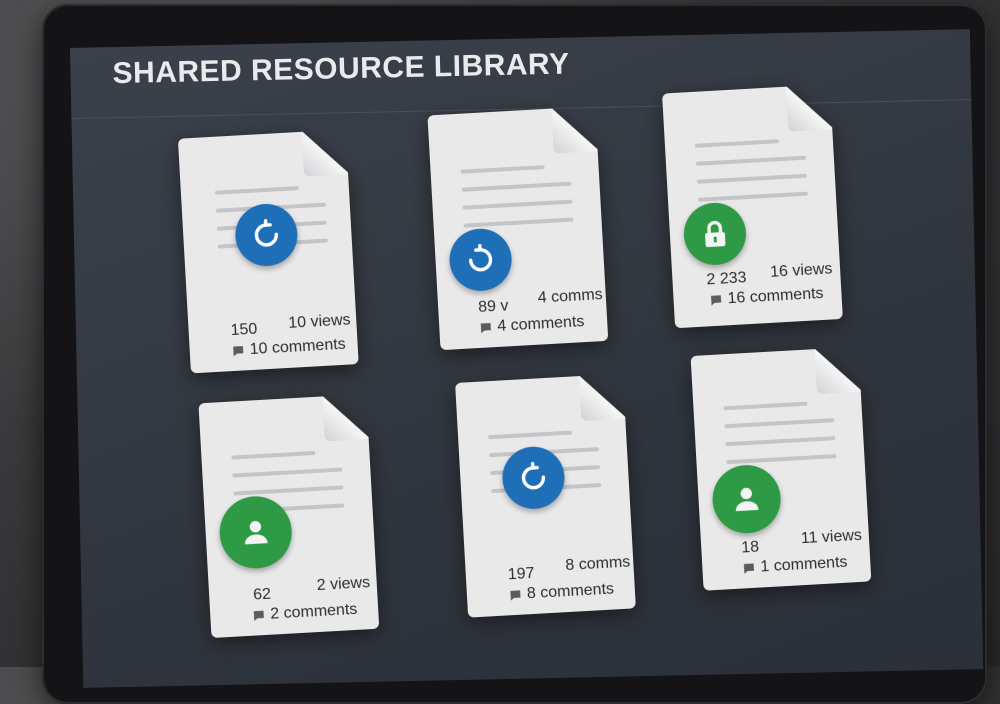 Image resolution: width=1000 pixels, height=704 pixels. Describe the element at coordinates (262, 594) in the screenshot. I see `resource-count: 62` at that location.